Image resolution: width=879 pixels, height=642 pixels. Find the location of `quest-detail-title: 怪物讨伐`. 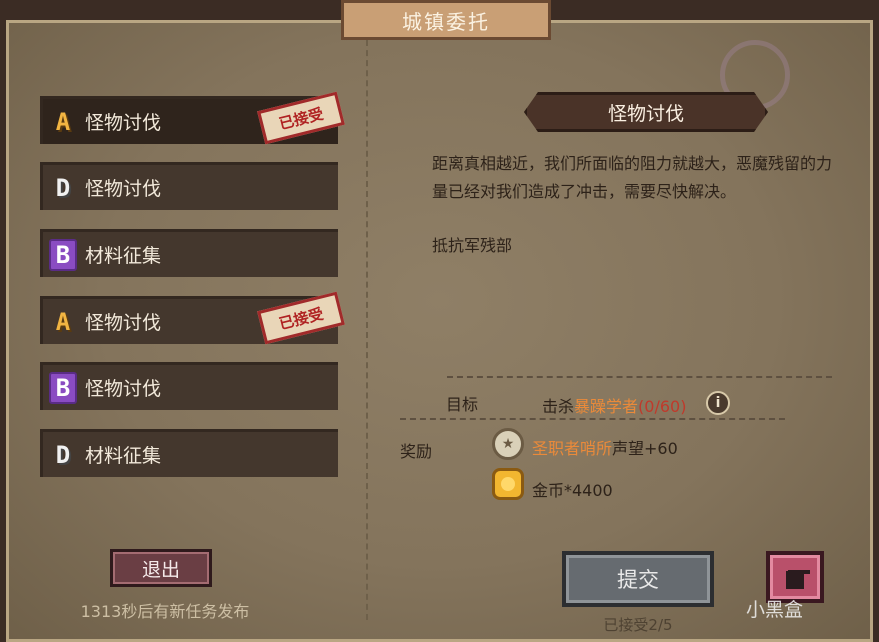

quest-detail-title: 怪物讨伐 is located at coordinates (646, 112).